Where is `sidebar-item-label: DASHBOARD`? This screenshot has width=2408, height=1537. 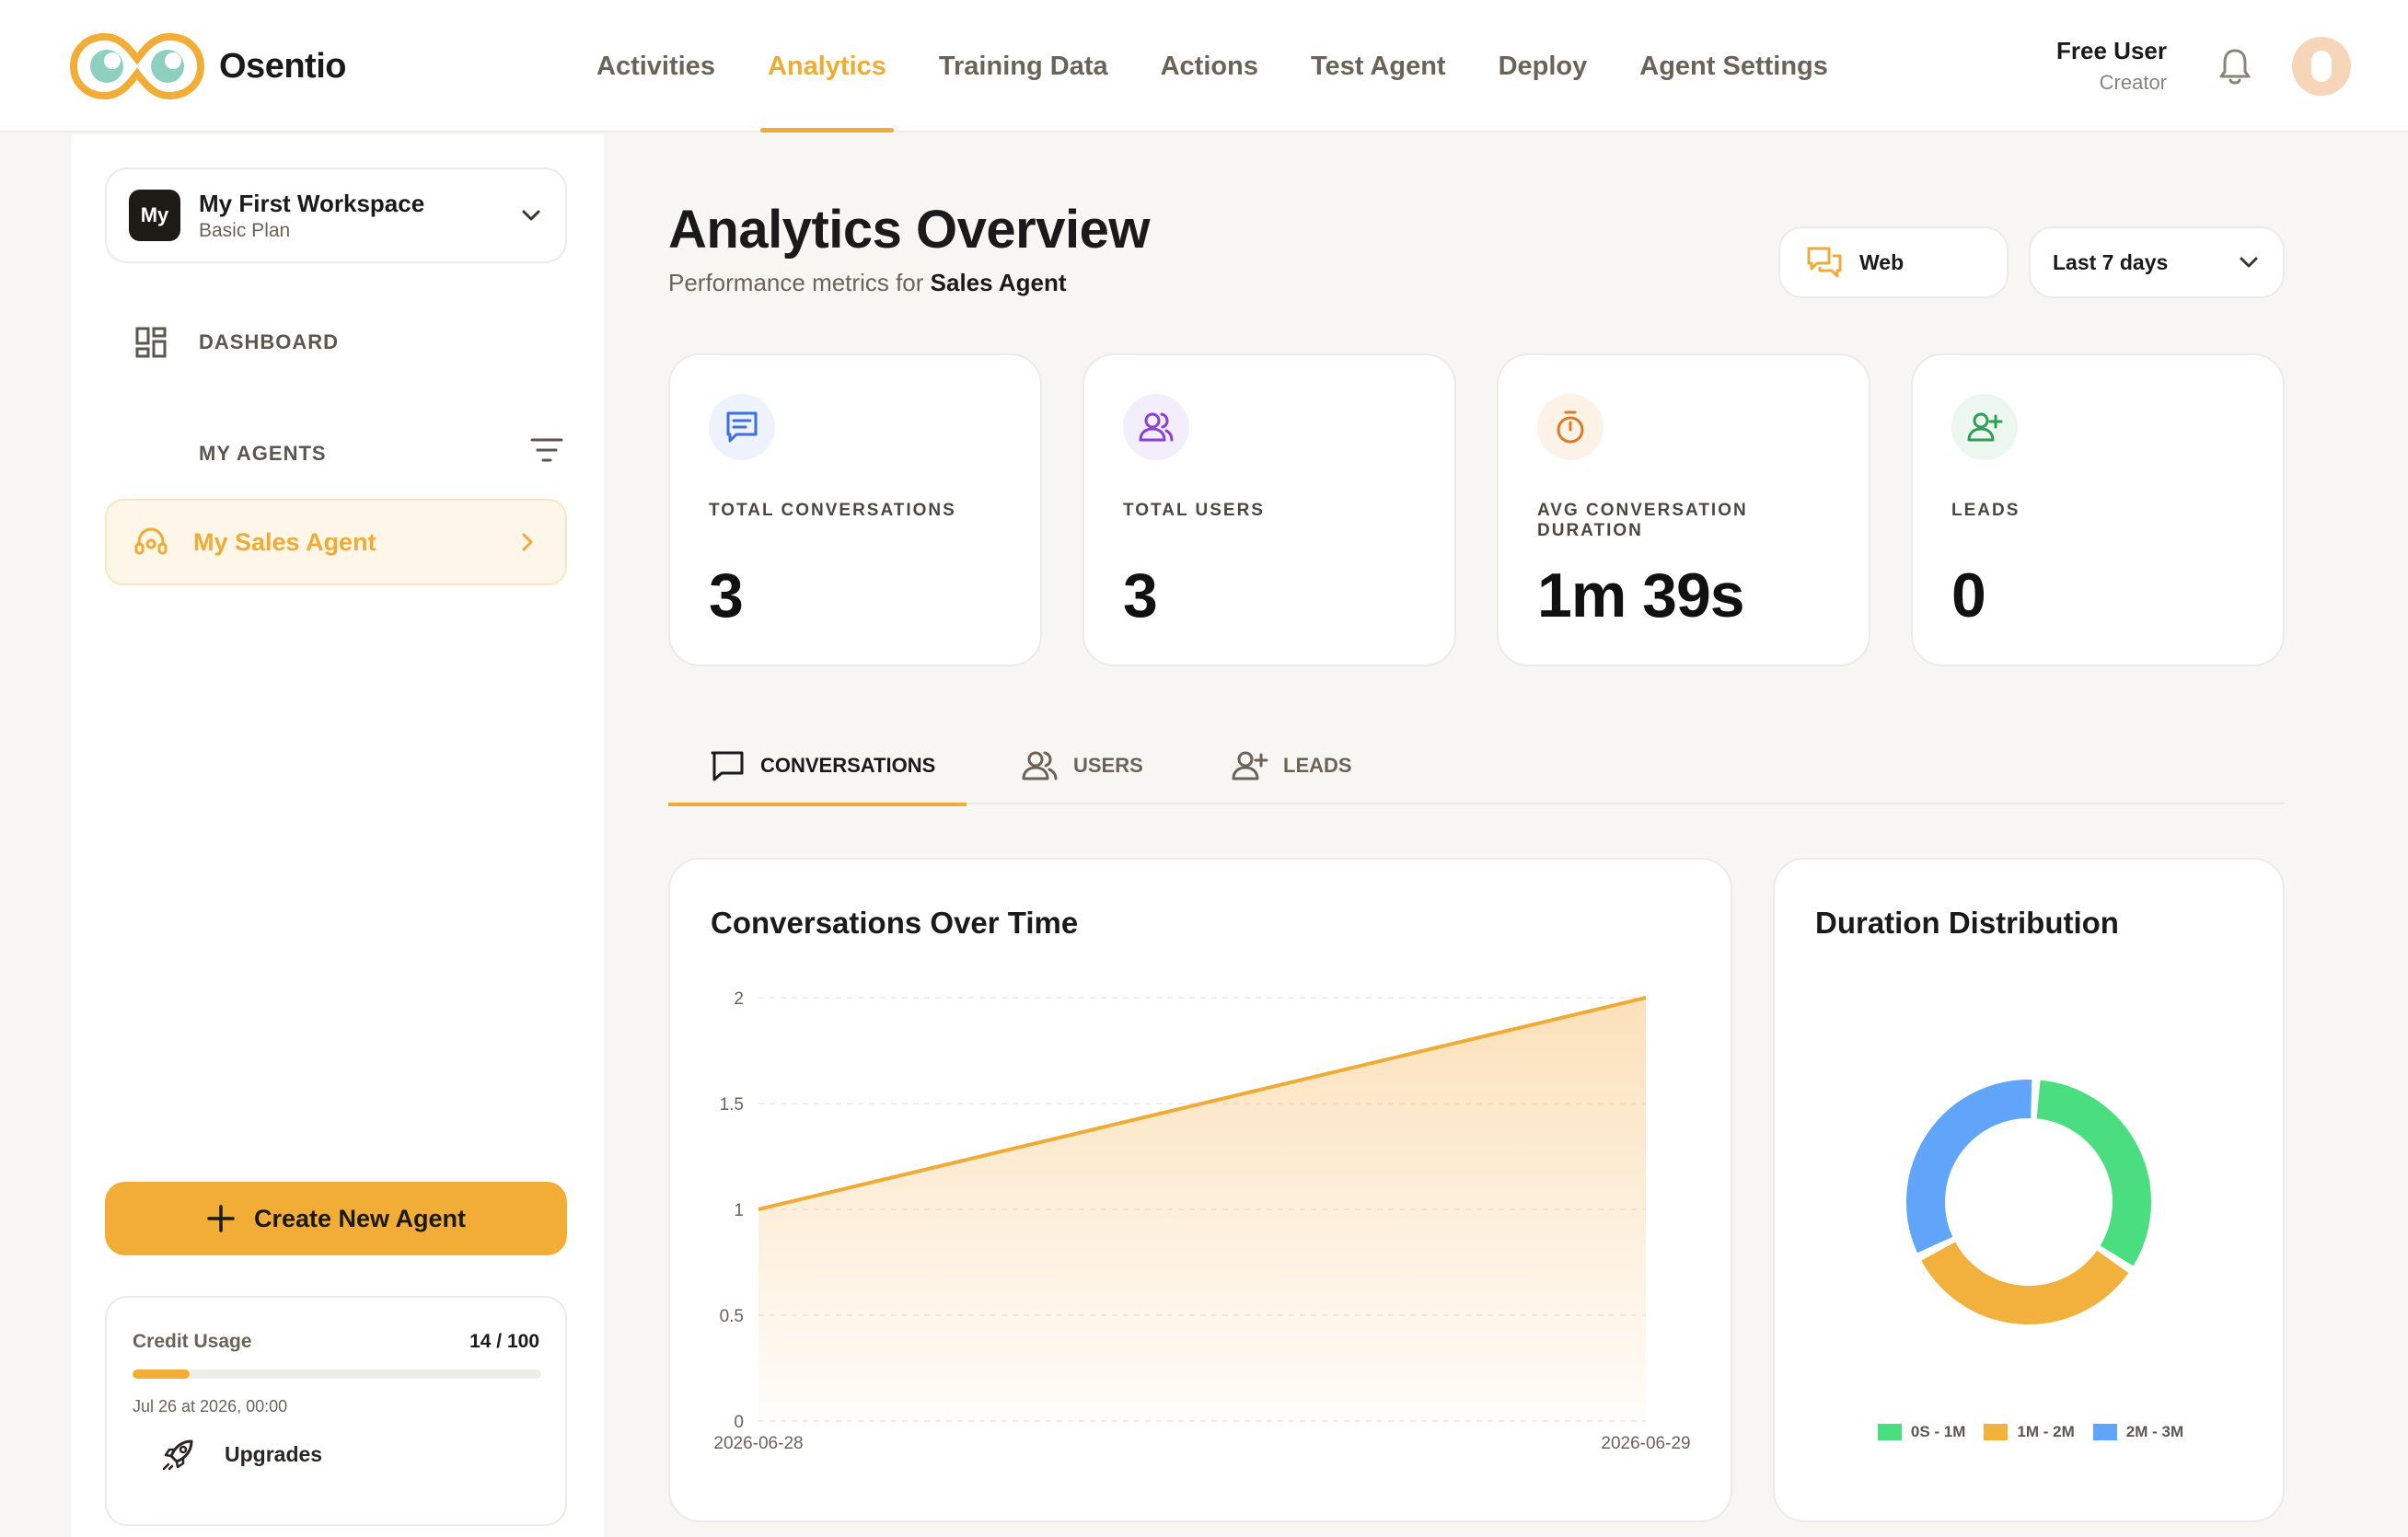 sidebar-item-label: DASHBOARD is located at coordinates (269, 341).